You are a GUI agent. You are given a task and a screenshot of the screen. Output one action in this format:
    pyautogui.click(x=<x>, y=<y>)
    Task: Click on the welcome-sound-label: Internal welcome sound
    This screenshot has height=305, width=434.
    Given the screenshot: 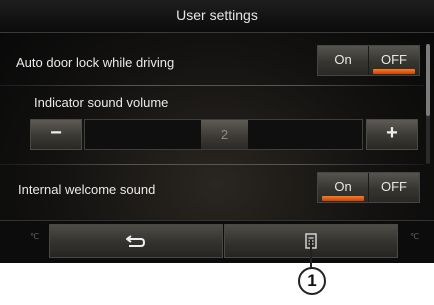 What is the action you would take?
    pyautogui.click(x=87, y=189)
    